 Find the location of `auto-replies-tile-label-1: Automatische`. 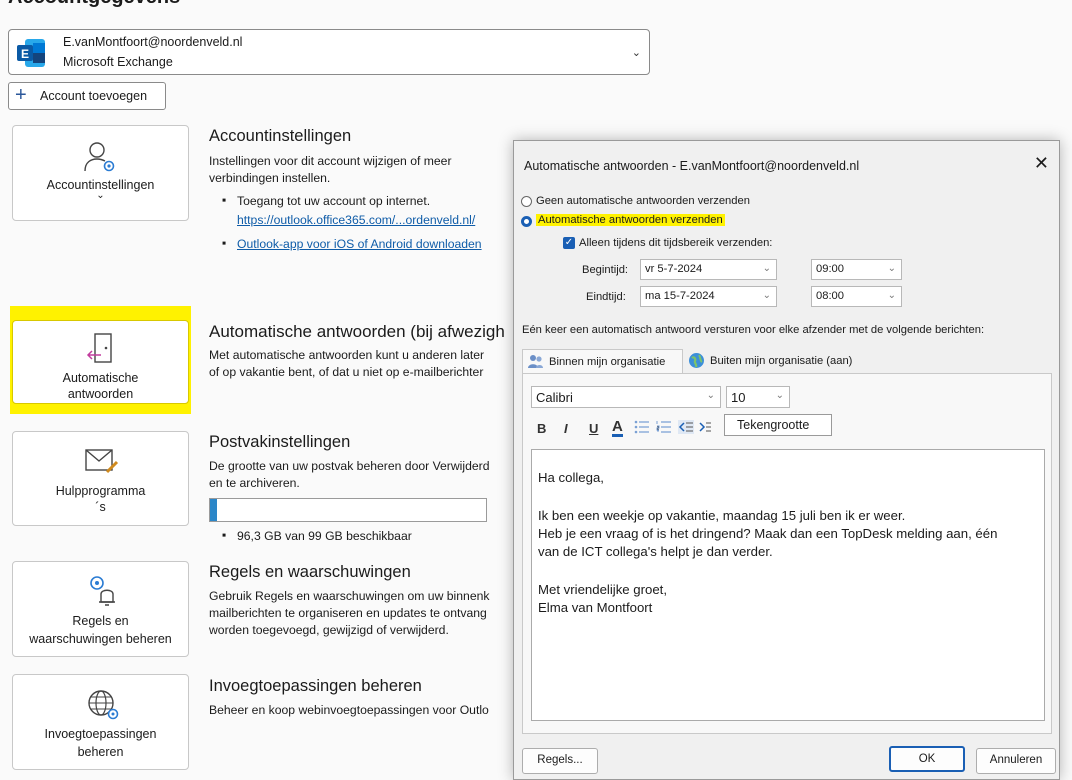

auto-replies-tile-label-1: Automatische is located at coordinates (100, 378).